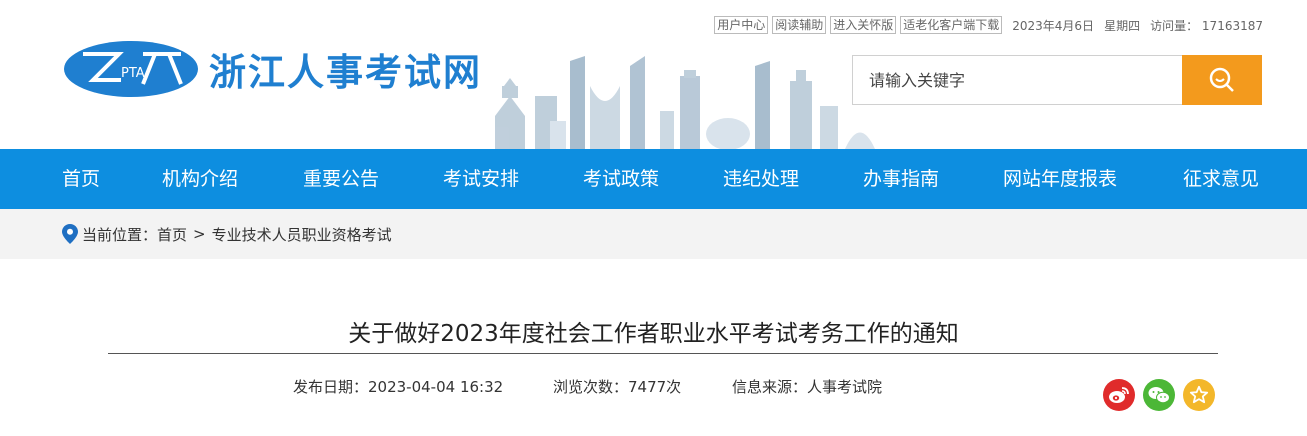  Describe the element at coordinates (799, 25) in the screenshot. I see `reading-aid-link: 阅读辅助` at that location.